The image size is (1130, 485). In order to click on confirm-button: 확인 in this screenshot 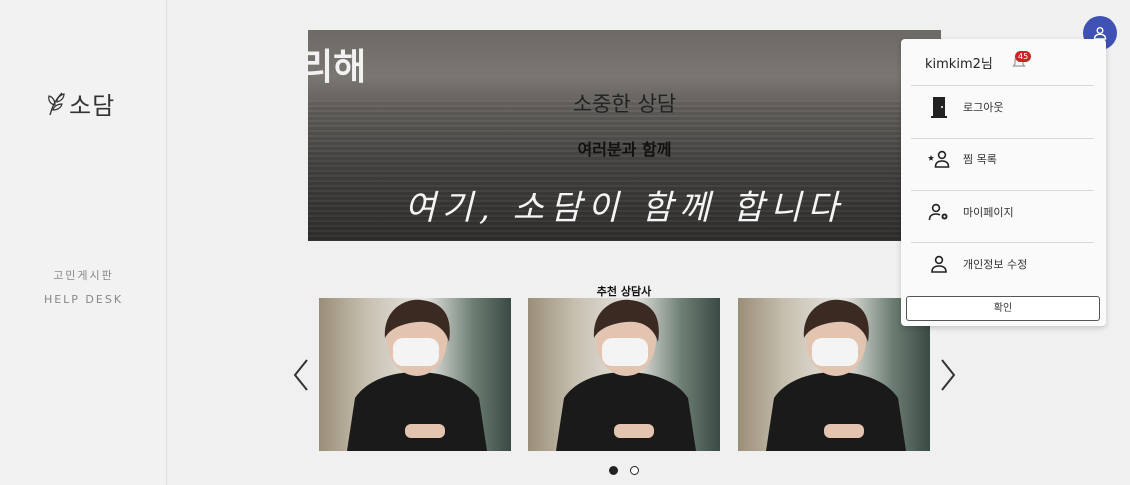, I will do `click(1003, 308)`.